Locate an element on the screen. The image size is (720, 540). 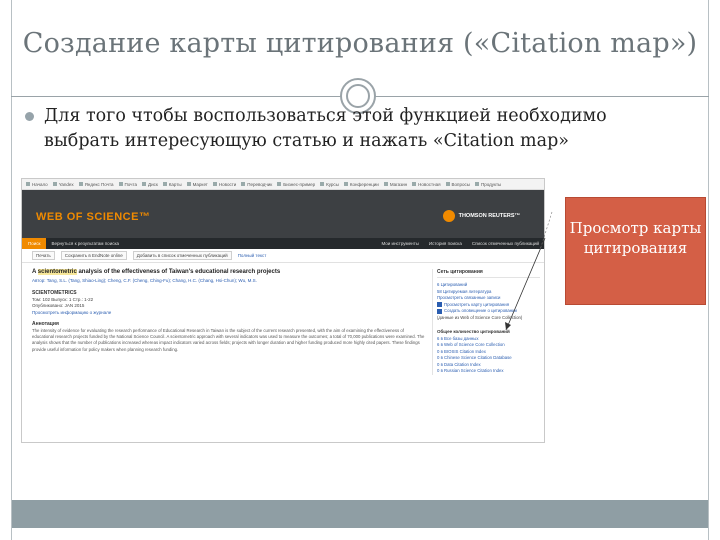
nav-search-history: История поиска is located at coordinates (445, 243).